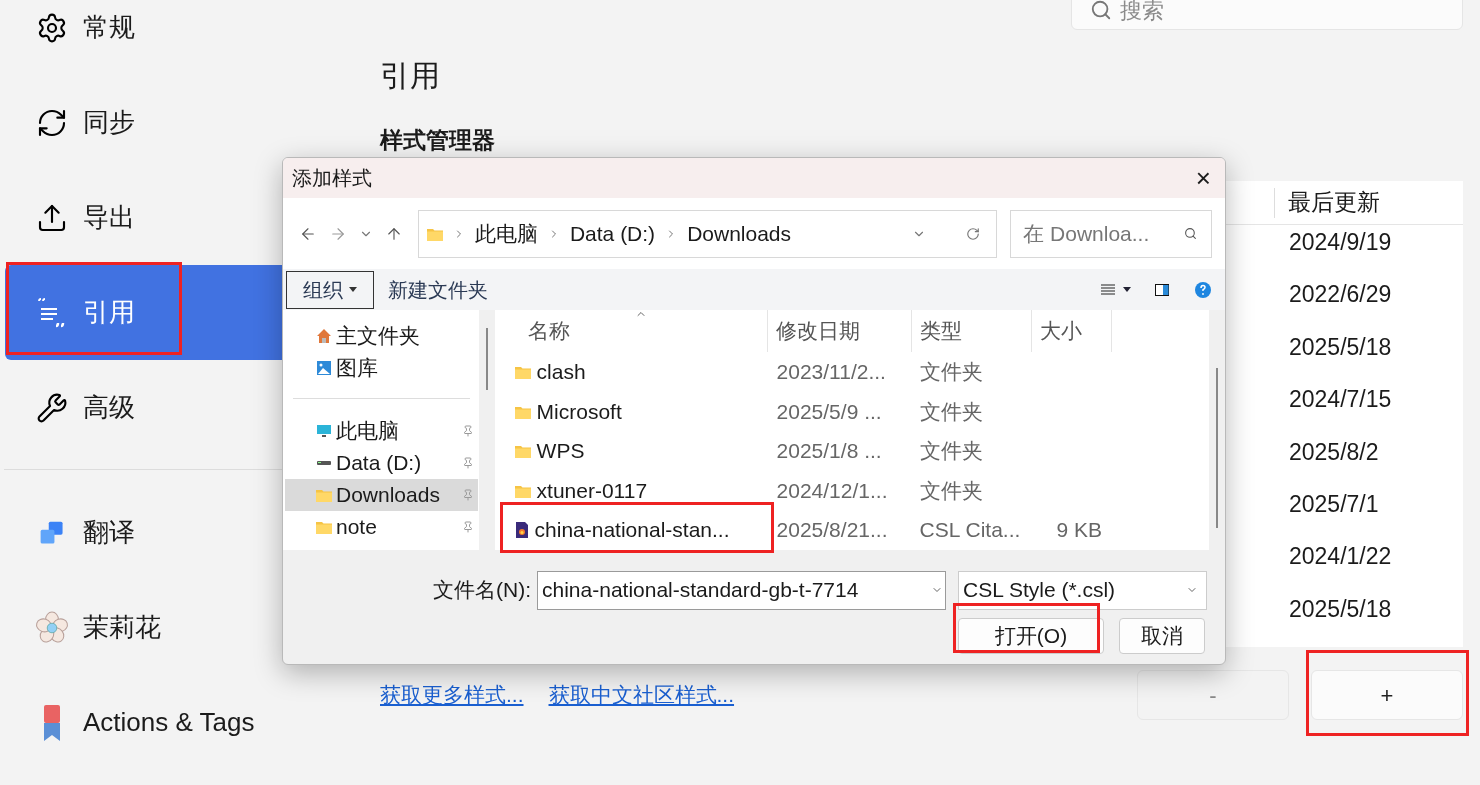 The height and width of the screenshot is (785, 1480). What do you see at coordinates (1340, 400) in the screenshot?
I see `table-cell-text: 2024/7/15` at bounding box center [1340, 400].